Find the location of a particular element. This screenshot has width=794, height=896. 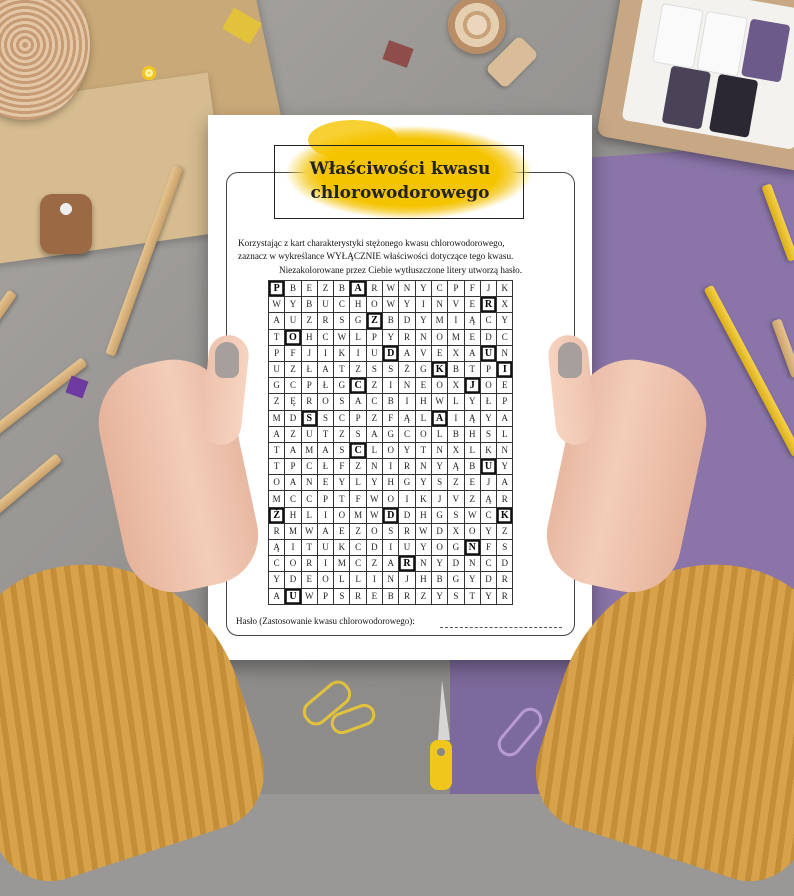

grid-letter: Ł is located at coordinates (325, 467).